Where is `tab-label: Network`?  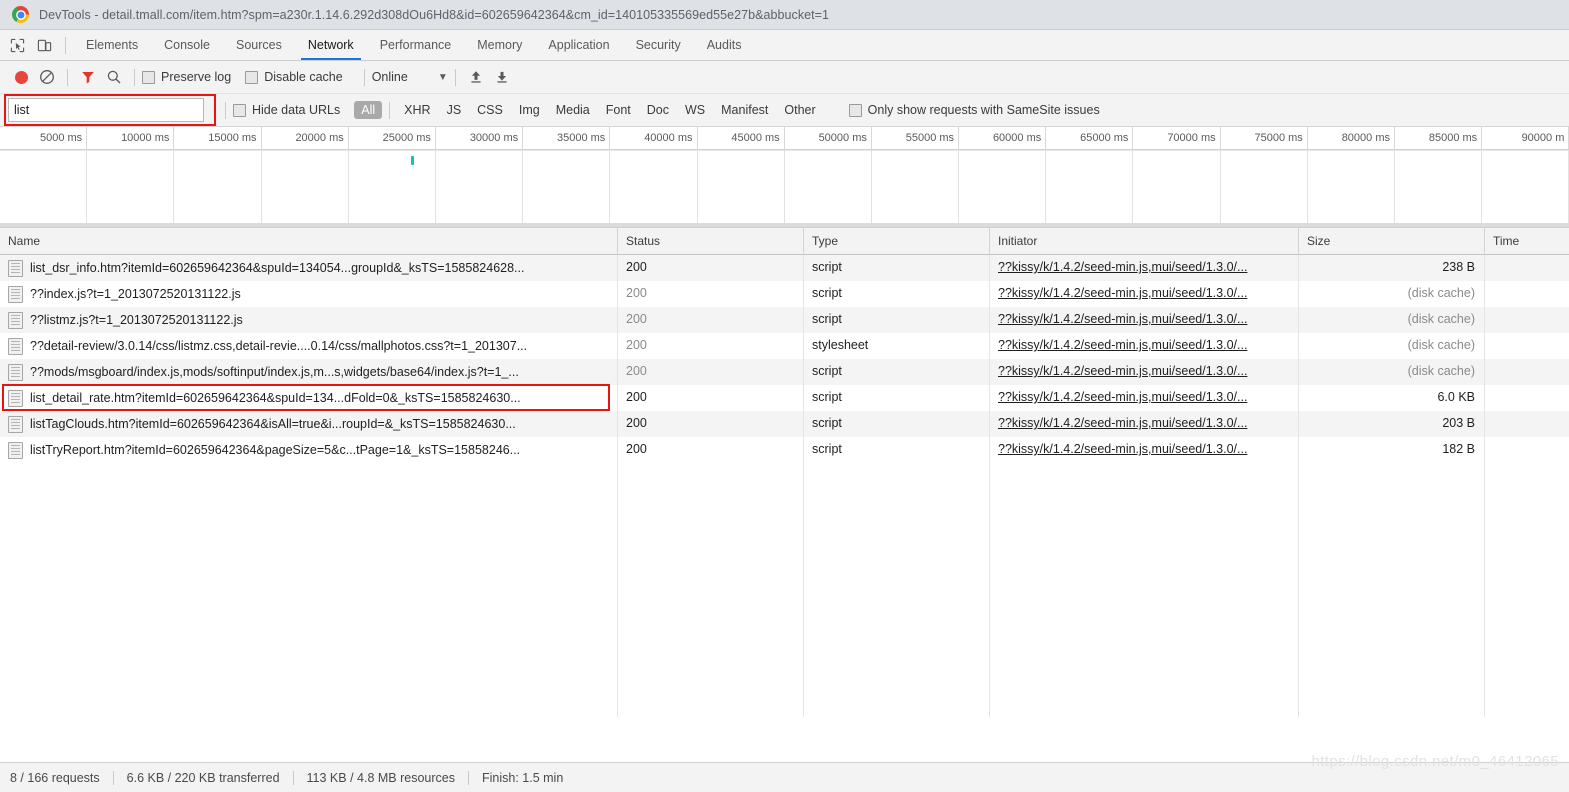 tab-label: Network is located at coordinates (330, 45).